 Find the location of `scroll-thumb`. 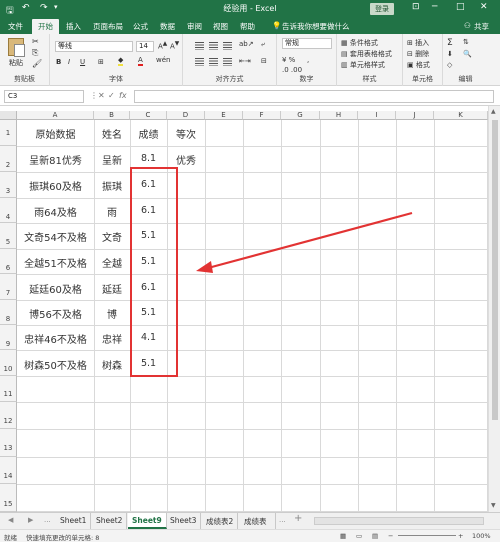

scroll-thumb is located at coordinates (495, 270).